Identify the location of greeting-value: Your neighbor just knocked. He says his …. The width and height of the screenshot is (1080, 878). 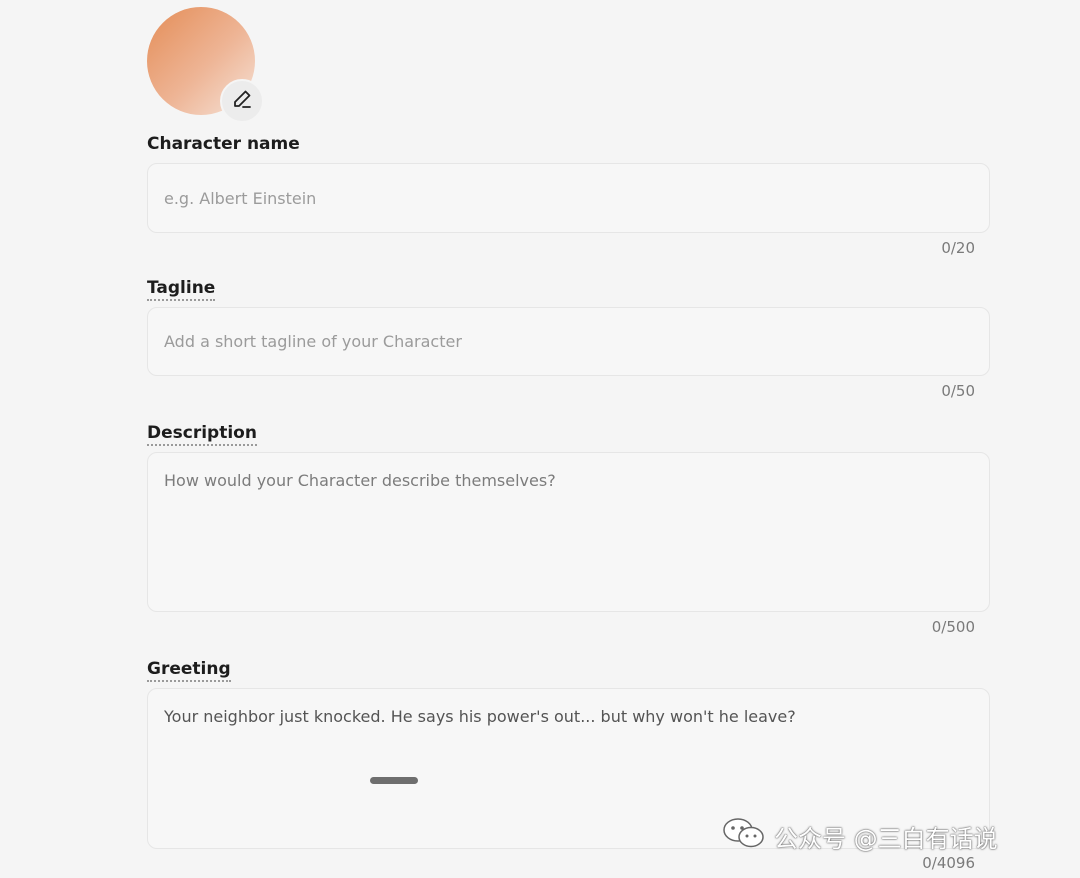
(480, 716).